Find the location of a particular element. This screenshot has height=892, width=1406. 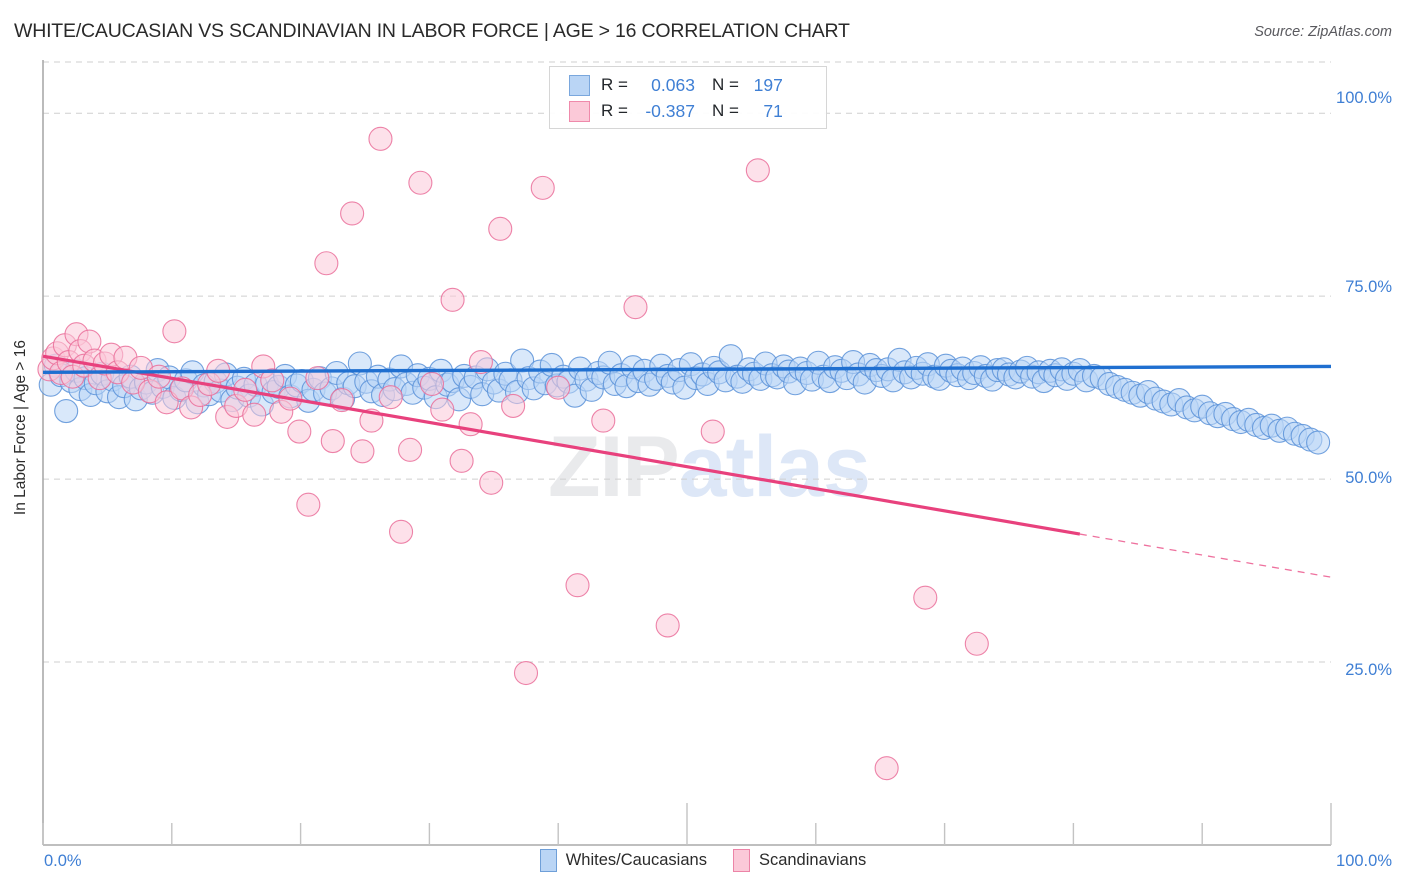

n-label-blue: N = is located at coordinates (725, 84).